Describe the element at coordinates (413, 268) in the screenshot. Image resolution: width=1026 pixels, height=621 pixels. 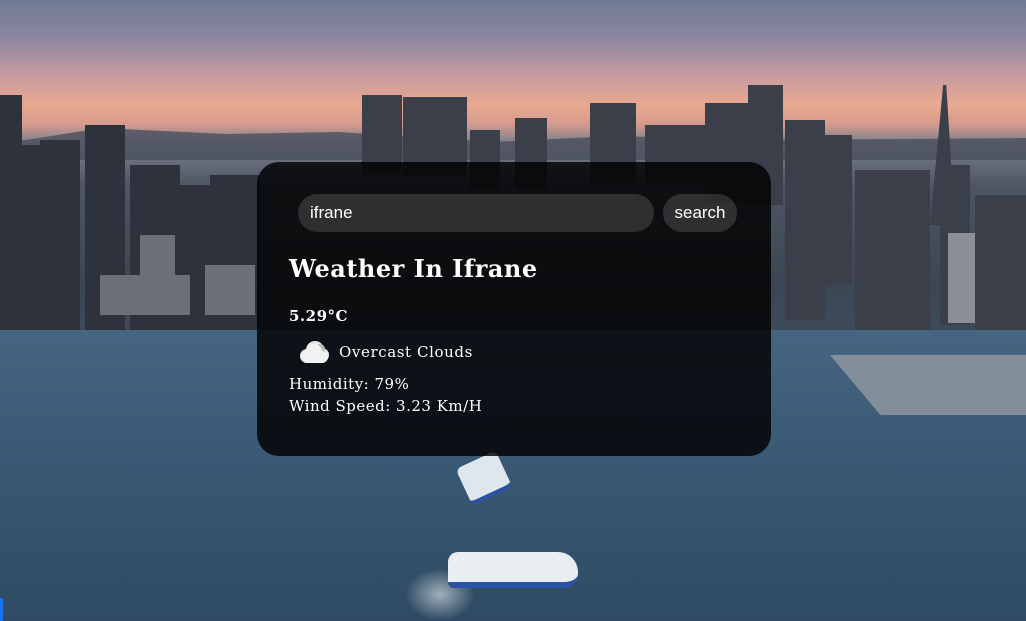
I see `city-title: Weather In Ifrane` at that location.